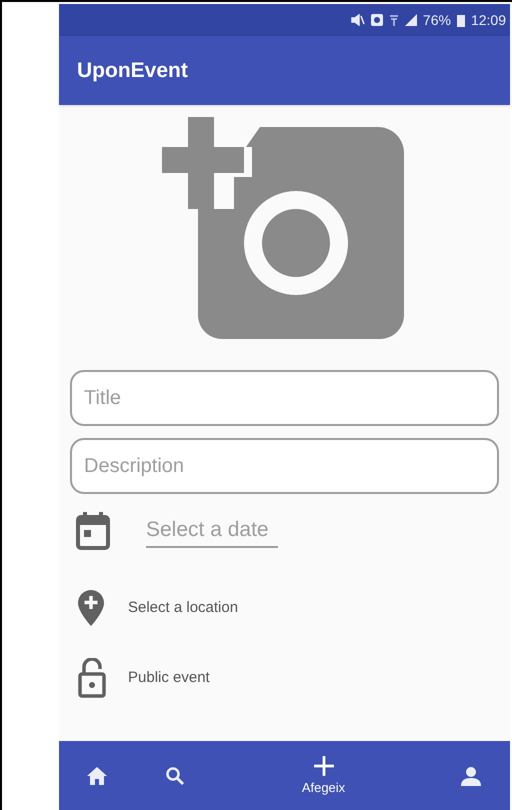  What do you see at coordinates (488, 20) in the screenshot?
I see `clock: 12:09` at bounding box center [488, 20].